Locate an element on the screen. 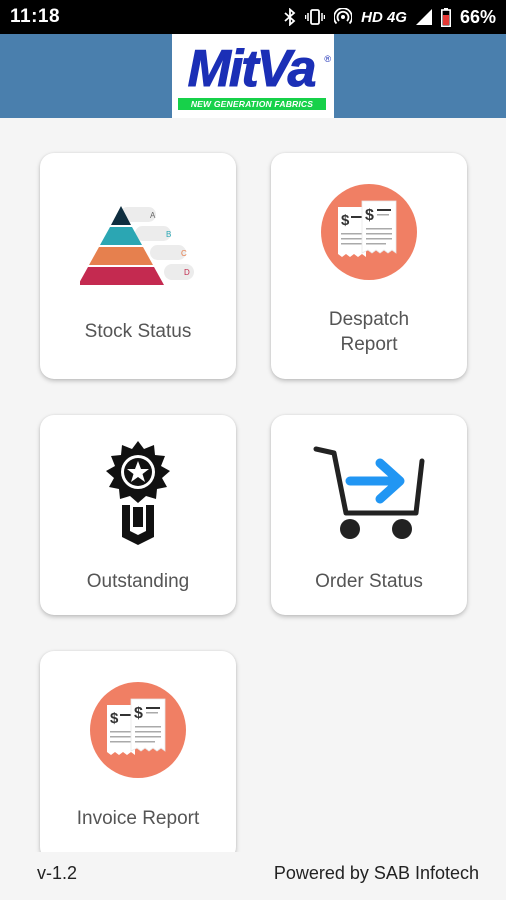 Image resolution: width=506 pixels, height=900 pixels. tier-label-b: B is located at coordinates (168, 234).